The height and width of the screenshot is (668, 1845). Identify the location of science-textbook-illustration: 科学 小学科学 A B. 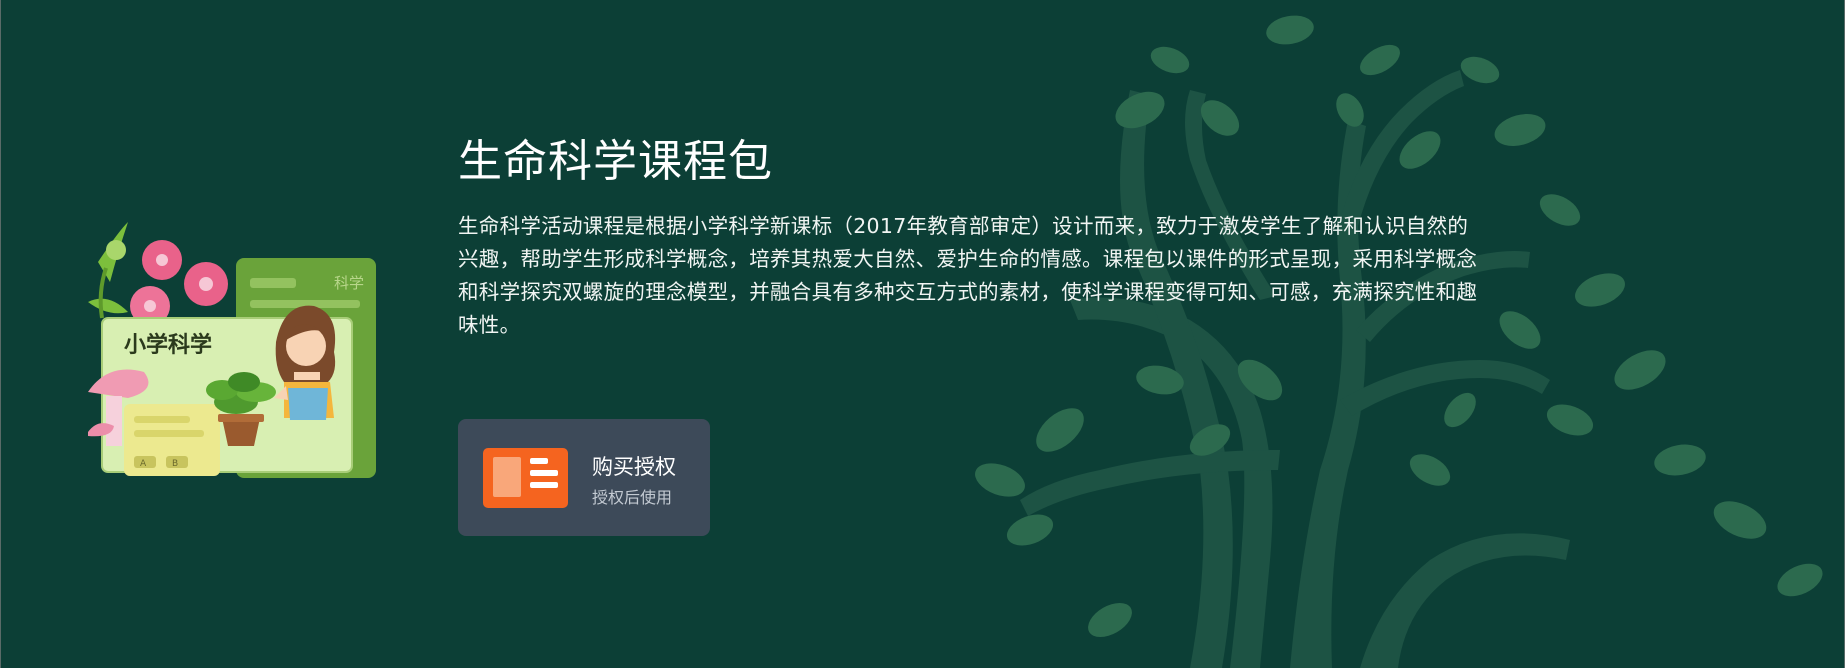
(232, 350).